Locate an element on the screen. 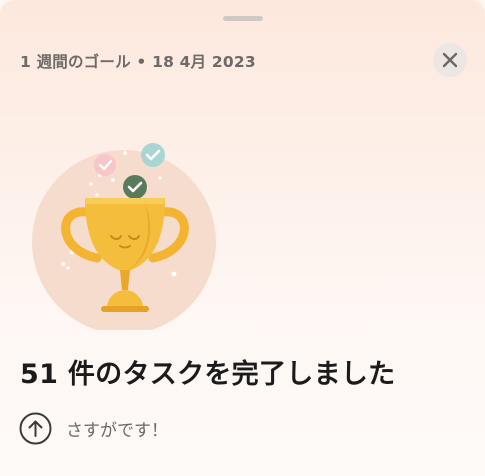 The image size is (485, 476). encouragement-text: さすがです！ is located at coordinates (117, 431).